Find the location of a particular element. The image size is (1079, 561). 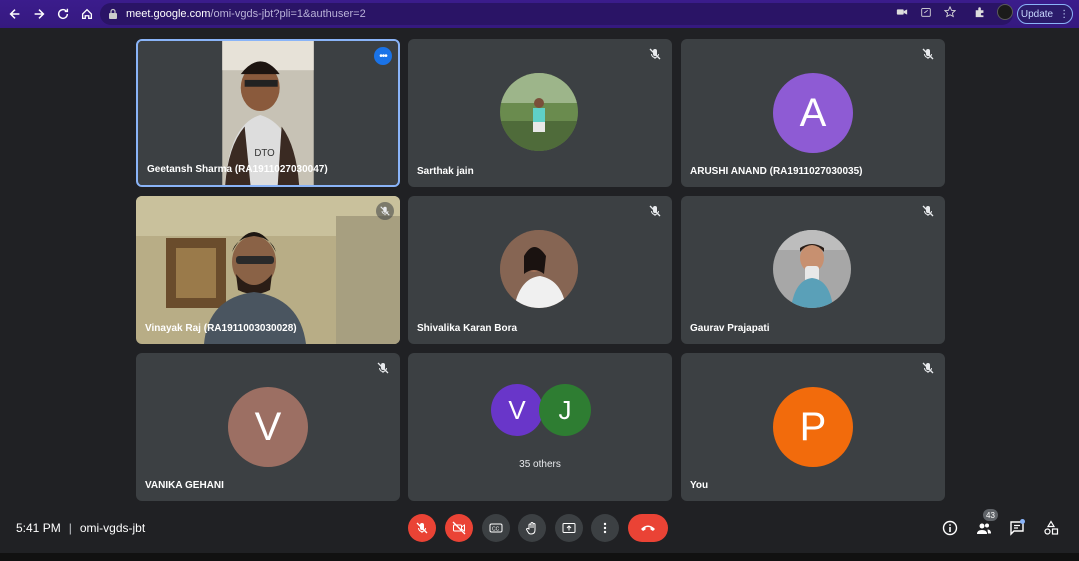

profile-avatar is located at coordinates (1005, 12).